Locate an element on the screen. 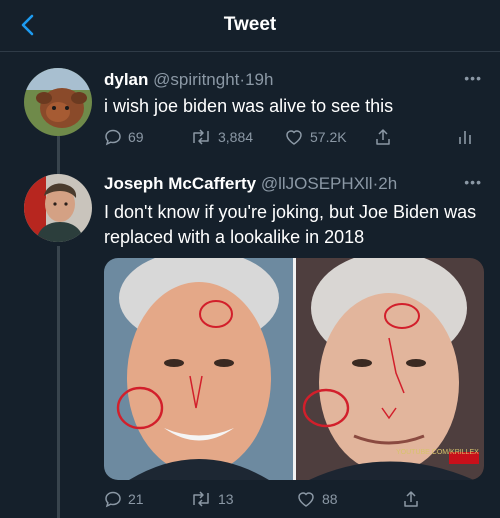 The image size is (500, 518). display-name: dylan is located at coordinates (126, 79).